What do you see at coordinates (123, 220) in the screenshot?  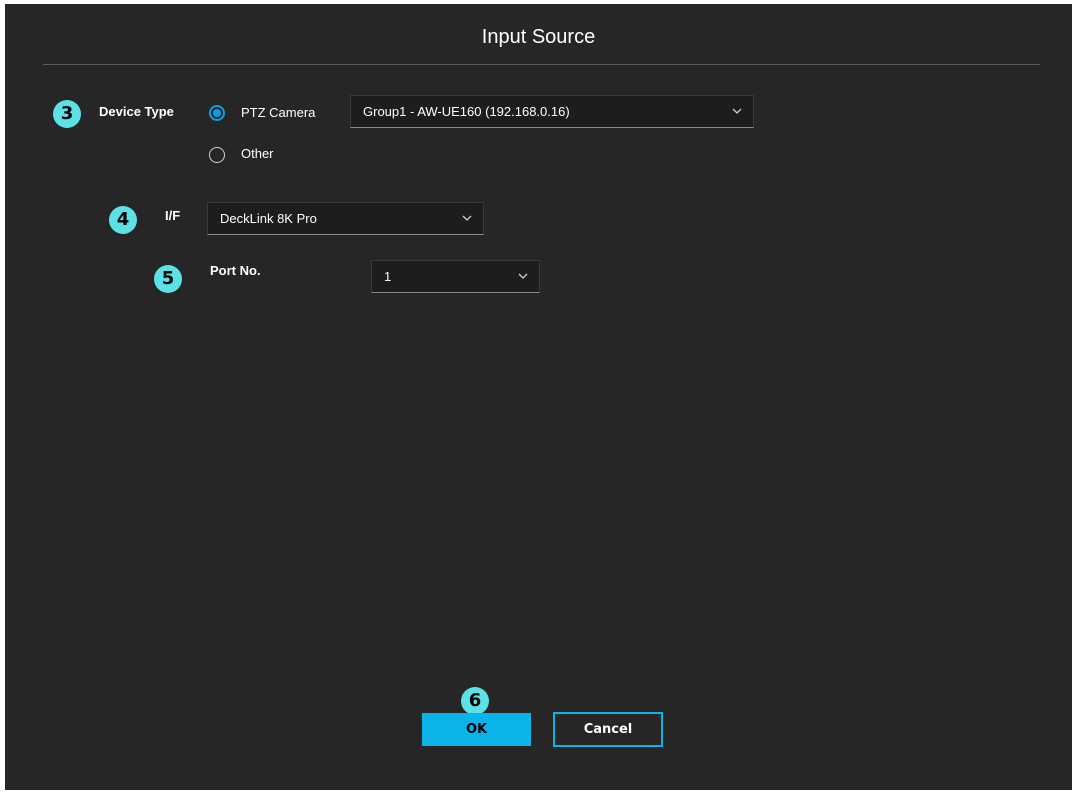 I see `callout-badge-4: 4` at bounding box center [123, 220].